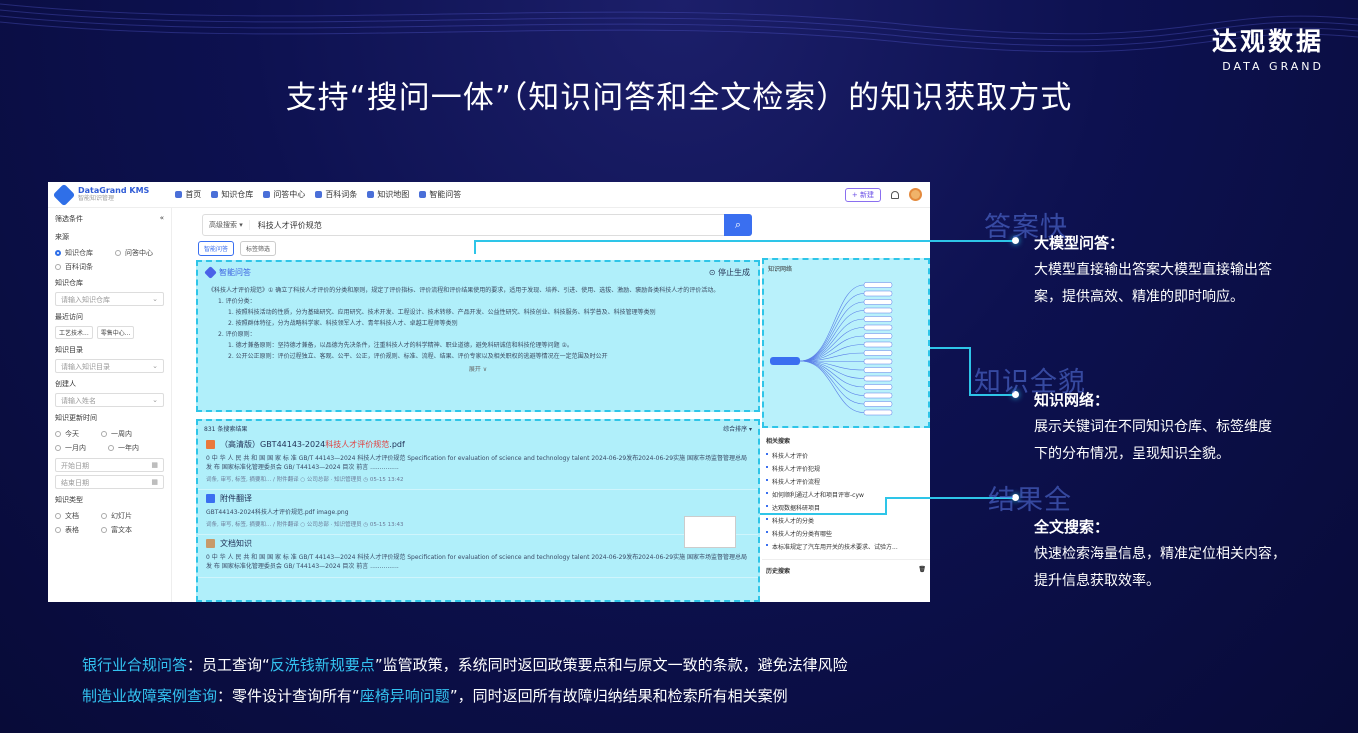 The image size is (1358, 733). Describe the element at coordinates (232, 194) in the screenshot. I see `nav-repo: 知识仓库` at that location.